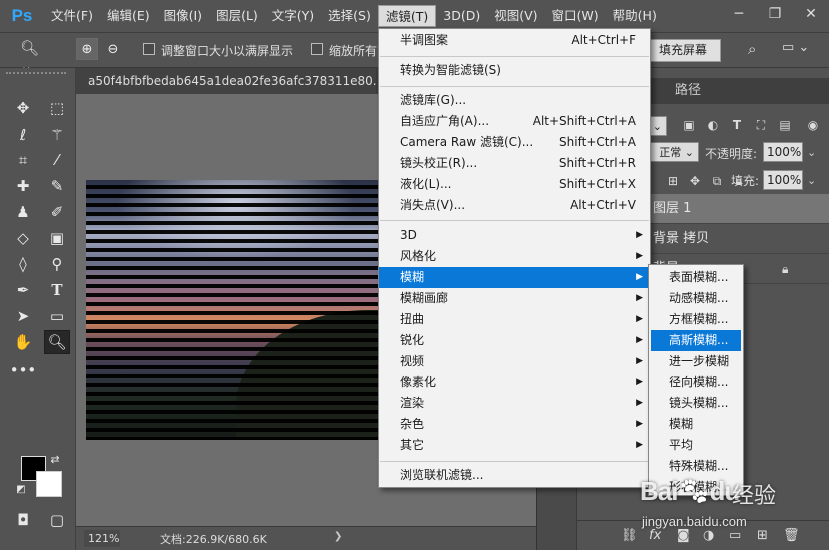  Describe the element at coordinates (775, 14) in the screenshot. I see `restore-icon: ❐` at that location.